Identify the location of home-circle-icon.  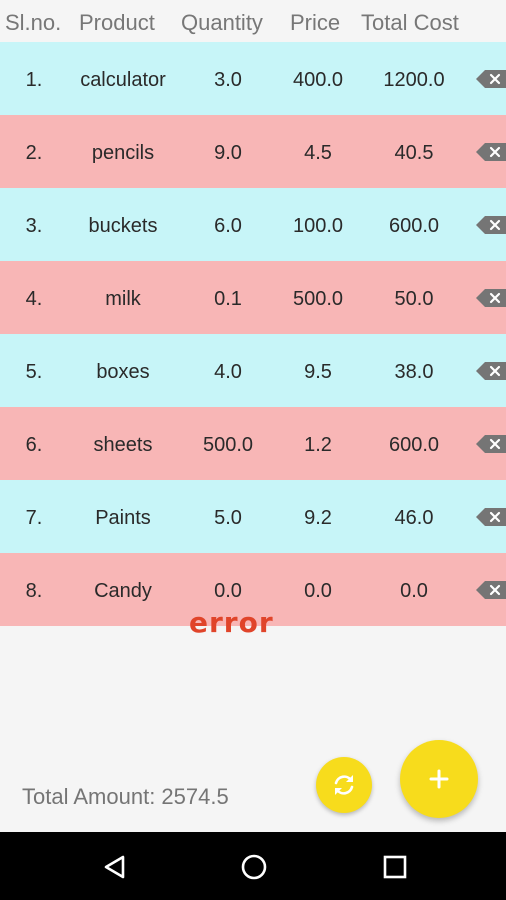
(254, 867).